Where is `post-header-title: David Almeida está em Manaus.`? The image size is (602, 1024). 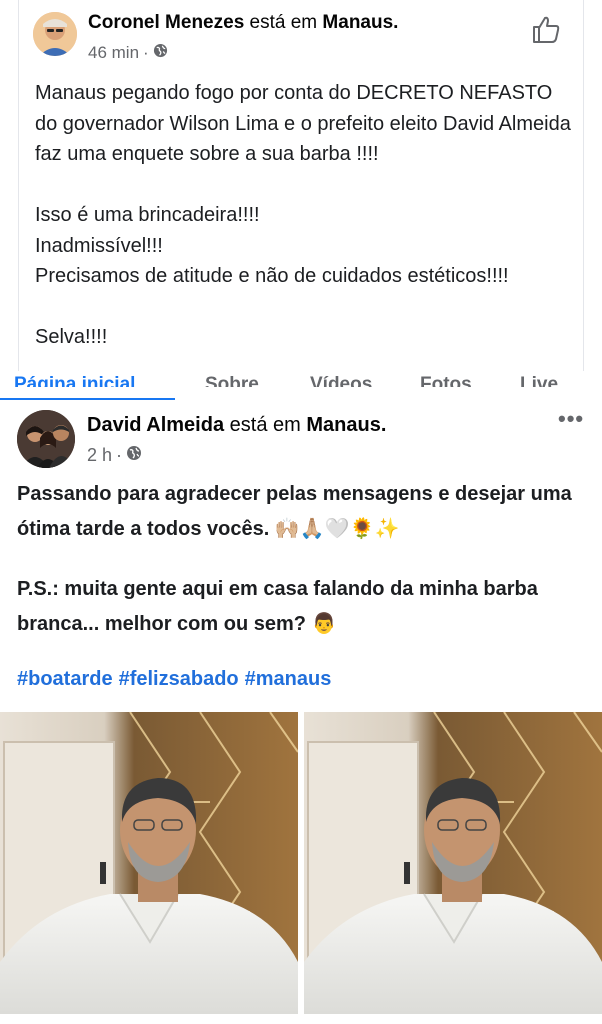
post-header-title: David Almeida está em Manaus. is located at coordinates (236, 425).